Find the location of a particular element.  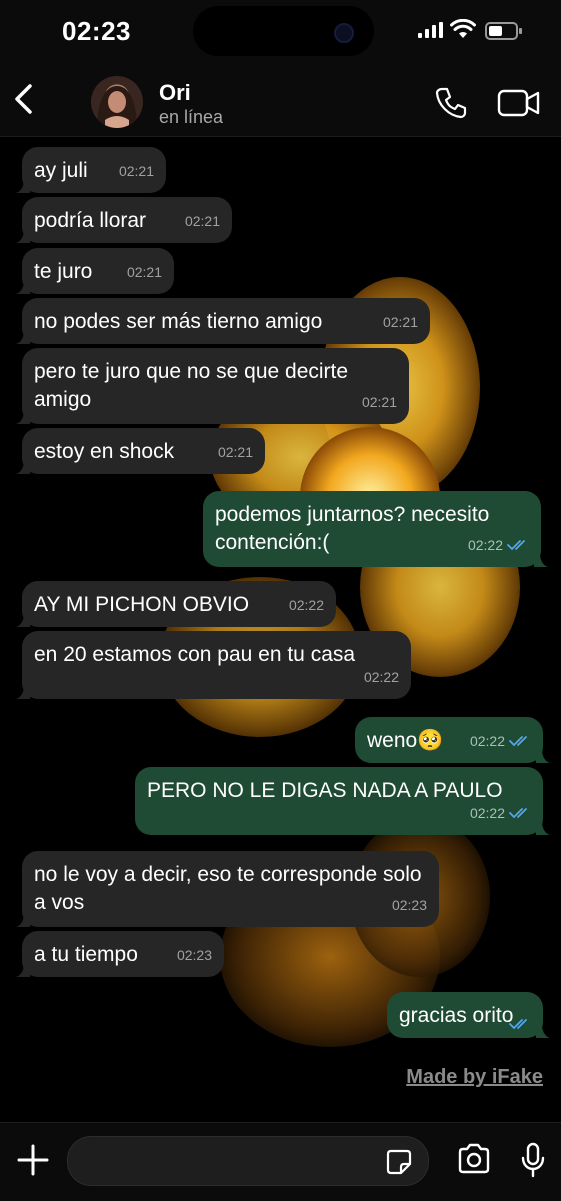

video-camera-icon is located at coordinates (519, 103).